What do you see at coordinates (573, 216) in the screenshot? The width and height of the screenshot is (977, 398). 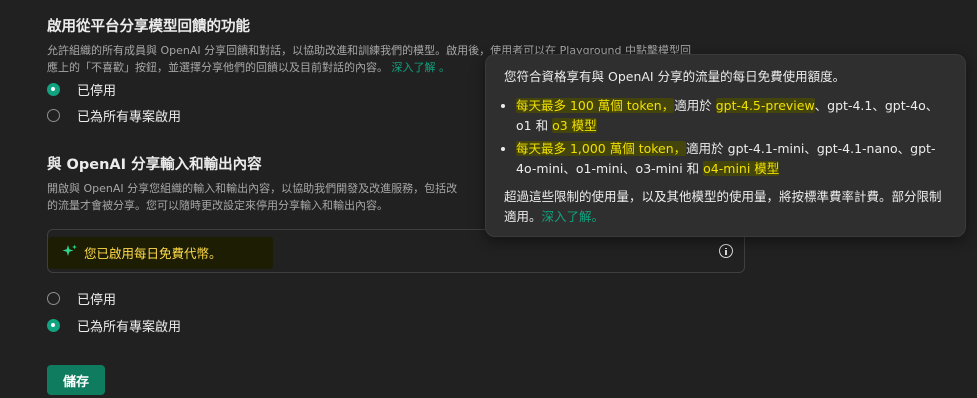 I see `tooltip-learn-more-link: 深入了解。` at bounding box center [573, 216].